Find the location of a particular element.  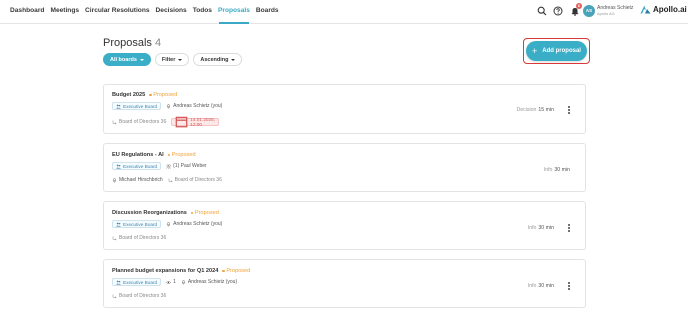

nav-meetings: Meetings is located at coordinates (64, 10).